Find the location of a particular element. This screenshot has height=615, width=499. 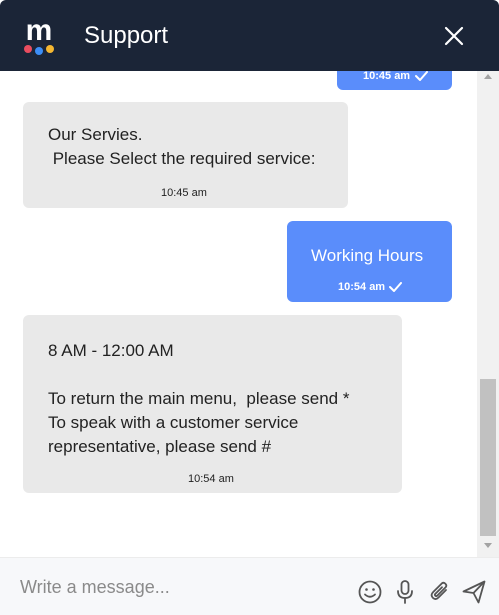

scrollbar-thumb is located at coordinates (488, 457).